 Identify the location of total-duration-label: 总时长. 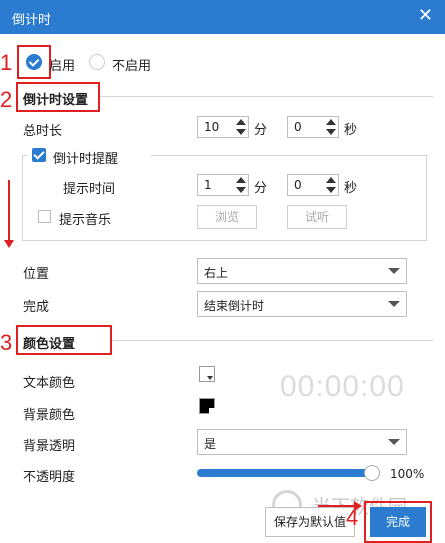
(43, 131).